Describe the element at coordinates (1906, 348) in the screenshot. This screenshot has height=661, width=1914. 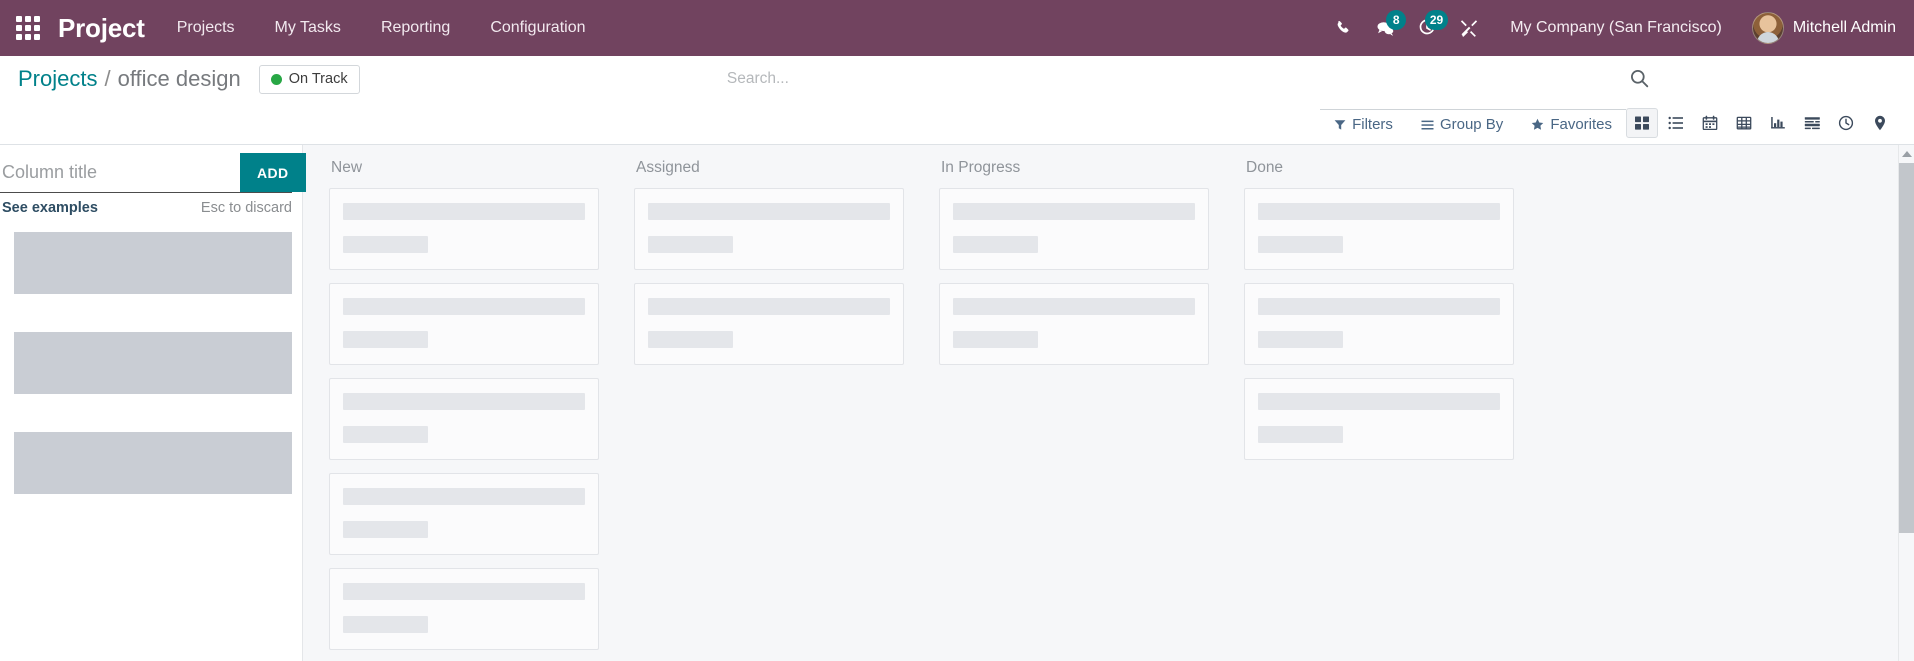
I see `scrollbar-thumb` at that location.